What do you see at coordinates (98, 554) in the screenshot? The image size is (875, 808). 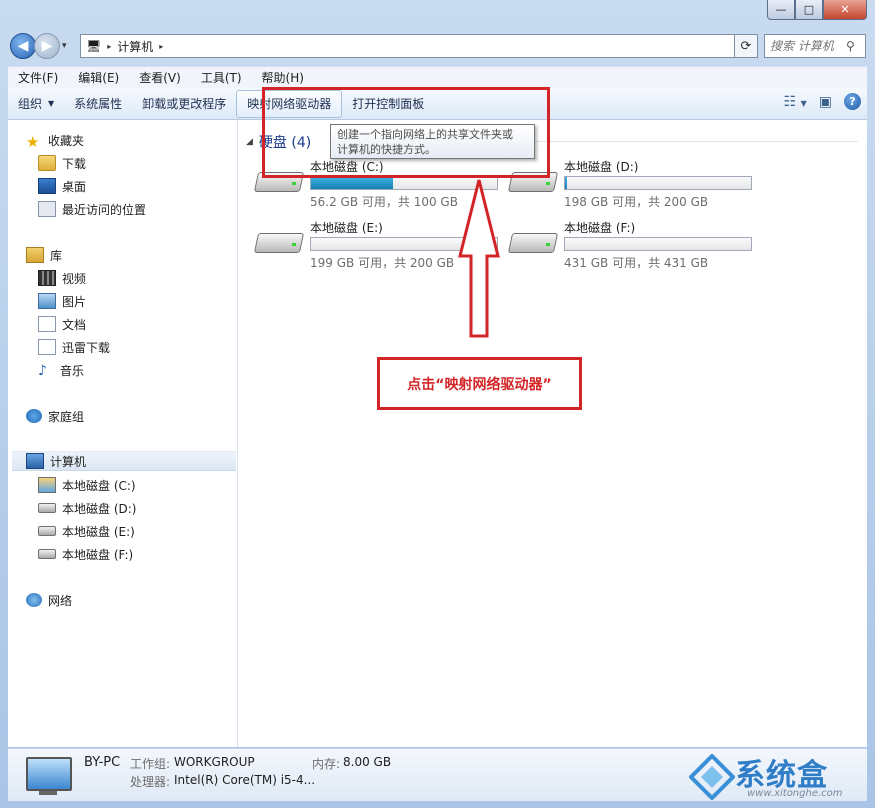 I see `sidebar-item-label: 本地磁盘 (F:)` at bounding box center [98, 554].